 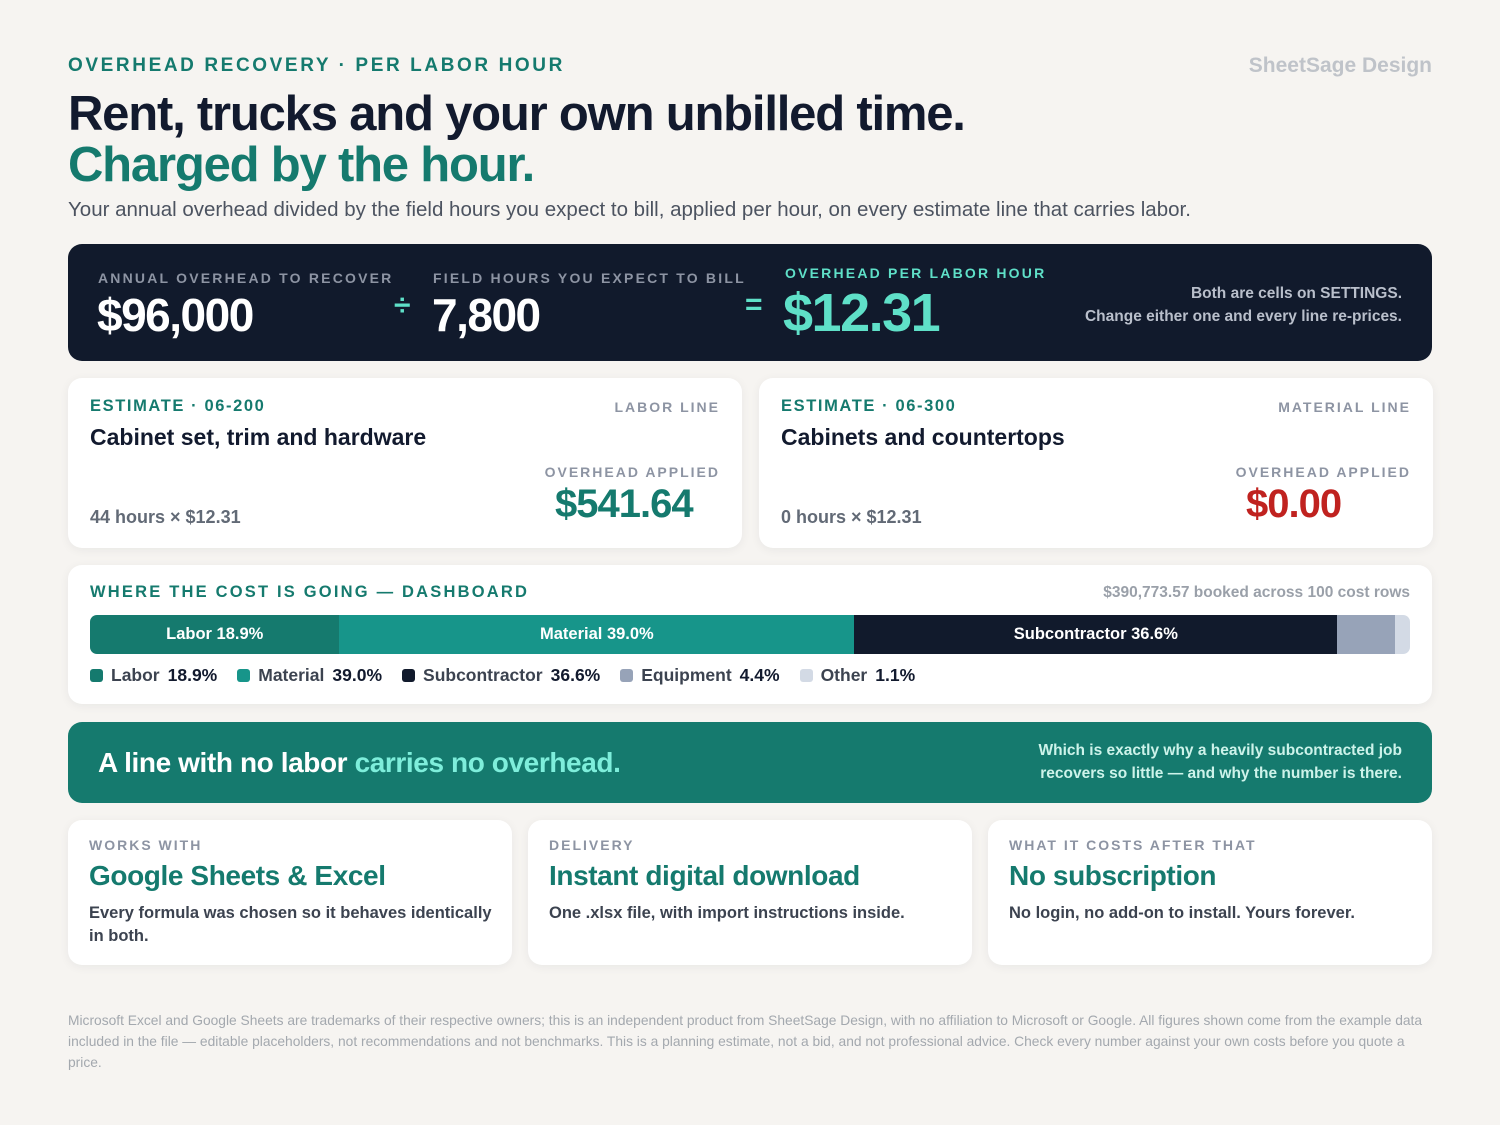 I want to click on settings-note-line1: Both are cells on SETTINGS., so click(x=1296, y=293).